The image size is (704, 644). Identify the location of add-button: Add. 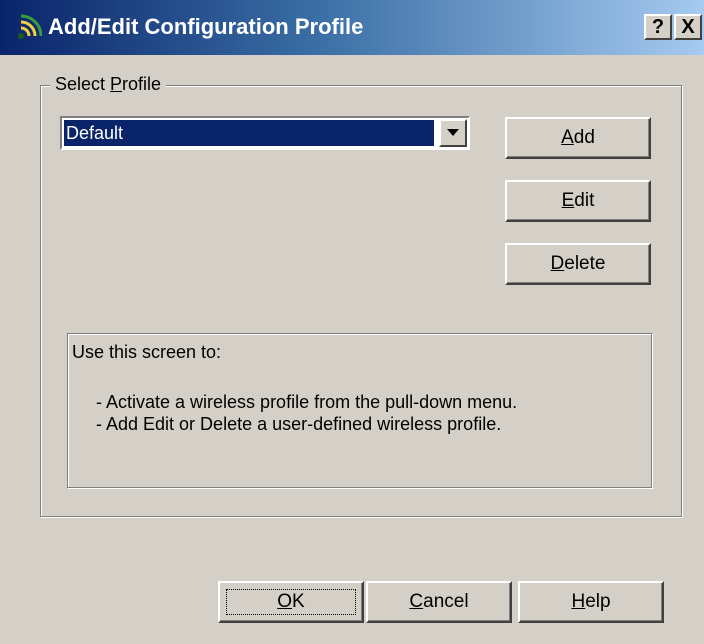
(578, 138).